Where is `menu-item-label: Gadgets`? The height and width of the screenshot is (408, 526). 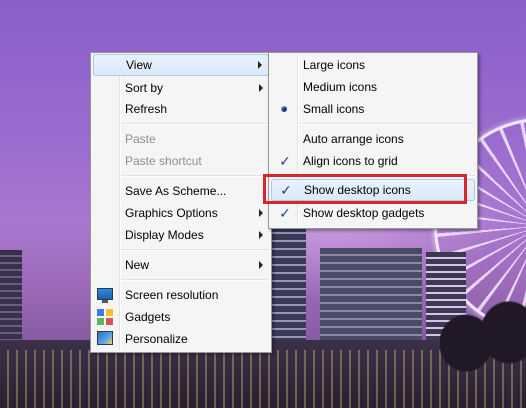 menu-item-label: Gadgets is located at coordinates (148, 317).